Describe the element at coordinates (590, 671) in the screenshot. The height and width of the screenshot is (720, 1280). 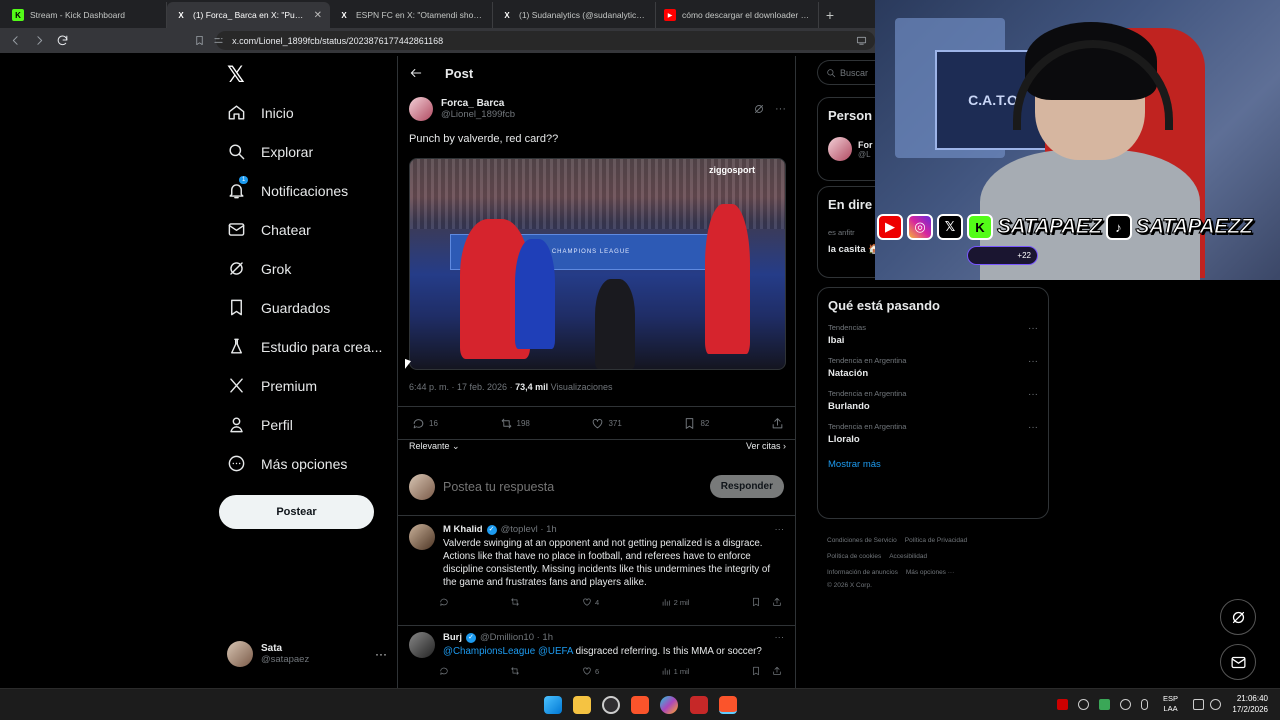
I see `like-button: 6` at that location.